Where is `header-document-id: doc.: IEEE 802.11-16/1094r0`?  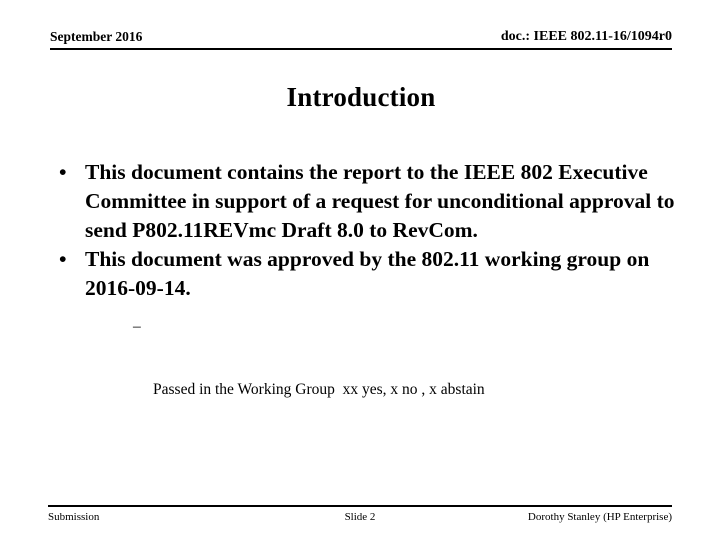 header-document-id: doc.: IEEE 802.11-16/1094r0 is located at coordinates (586, 36).